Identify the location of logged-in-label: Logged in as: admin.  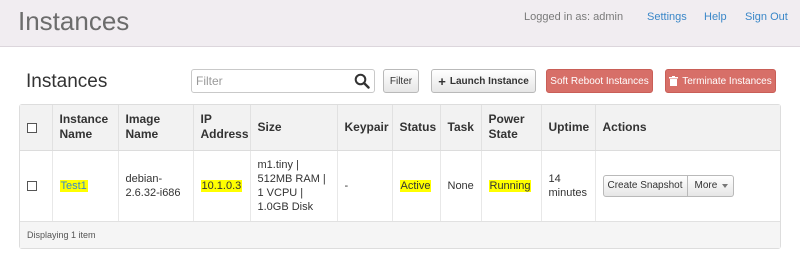
(574, 17).